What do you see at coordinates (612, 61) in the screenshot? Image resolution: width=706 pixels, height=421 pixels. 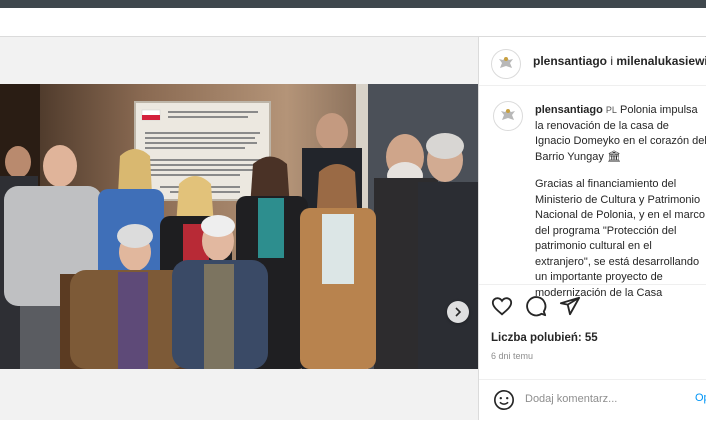 I see `authors-separator: i` at bounding box center [612, 61].